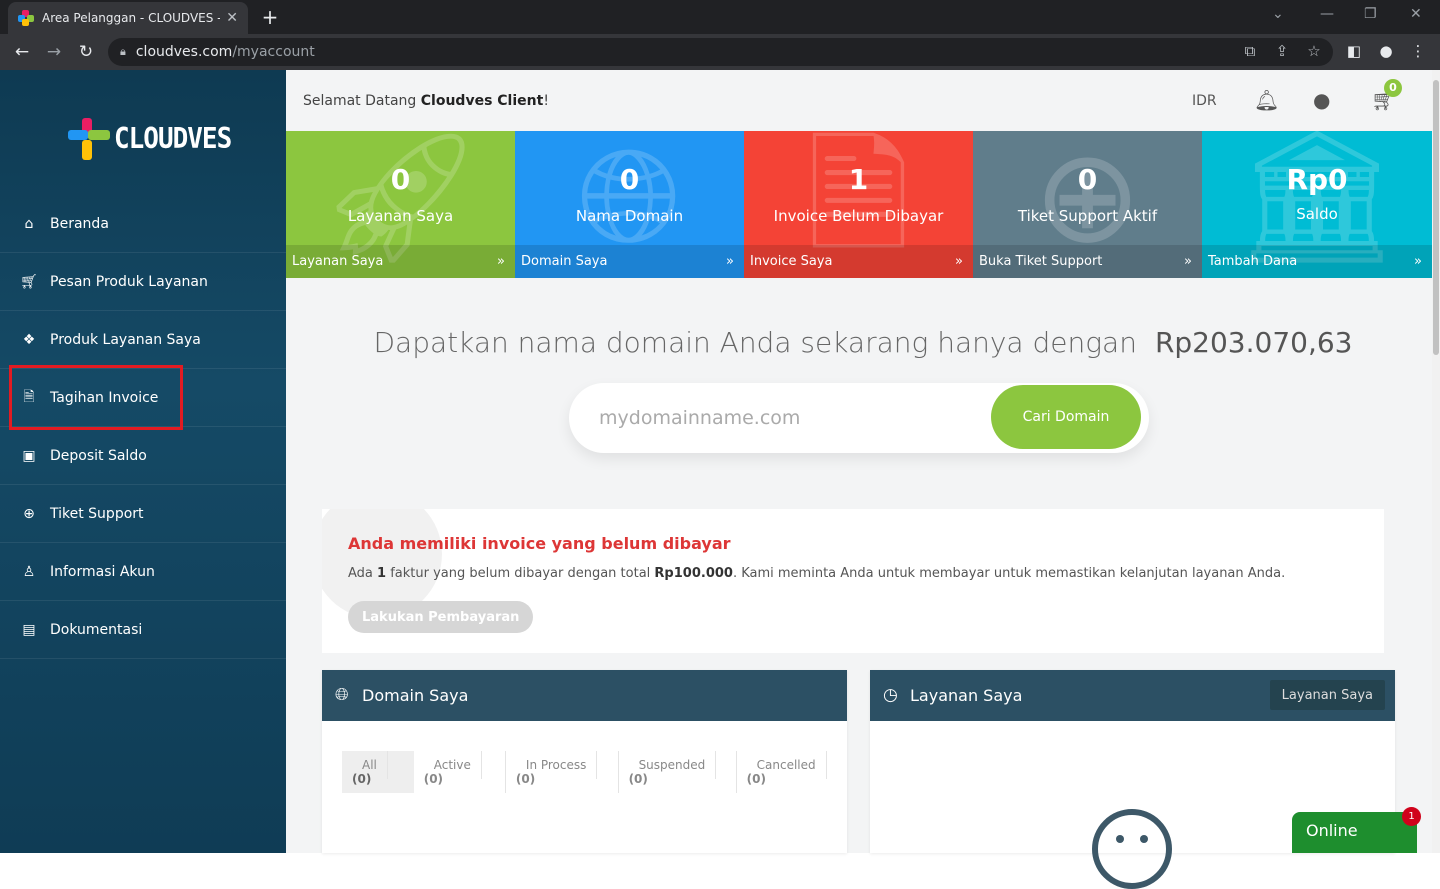  Describe the element at coordinates (102, 571) in the screenshot. I see `sidebar-item-label: Informasi Akun` at that location.